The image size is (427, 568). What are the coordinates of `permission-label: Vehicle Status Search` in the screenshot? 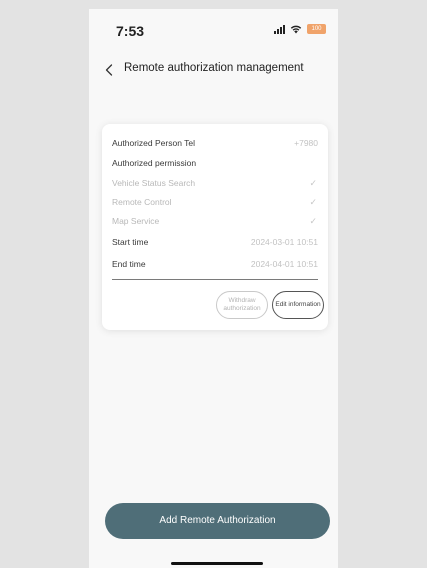 It's located at (154, 183).